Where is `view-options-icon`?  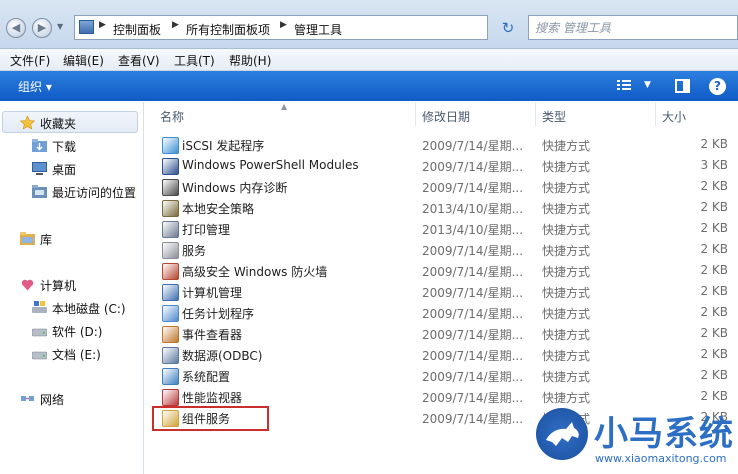 view-options-icon is located at coordinates (624, 85).